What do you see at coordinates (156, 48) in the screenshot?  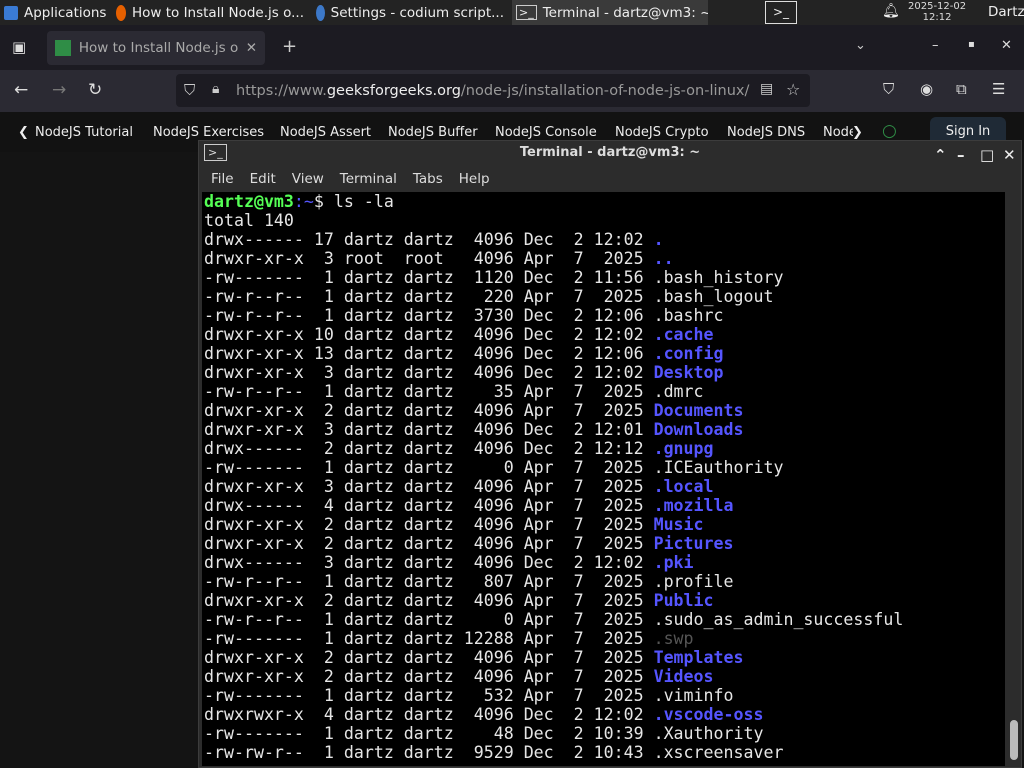 I see `browser-tab: How to Install Node.js or ✕` at bounding box center [156, 48].